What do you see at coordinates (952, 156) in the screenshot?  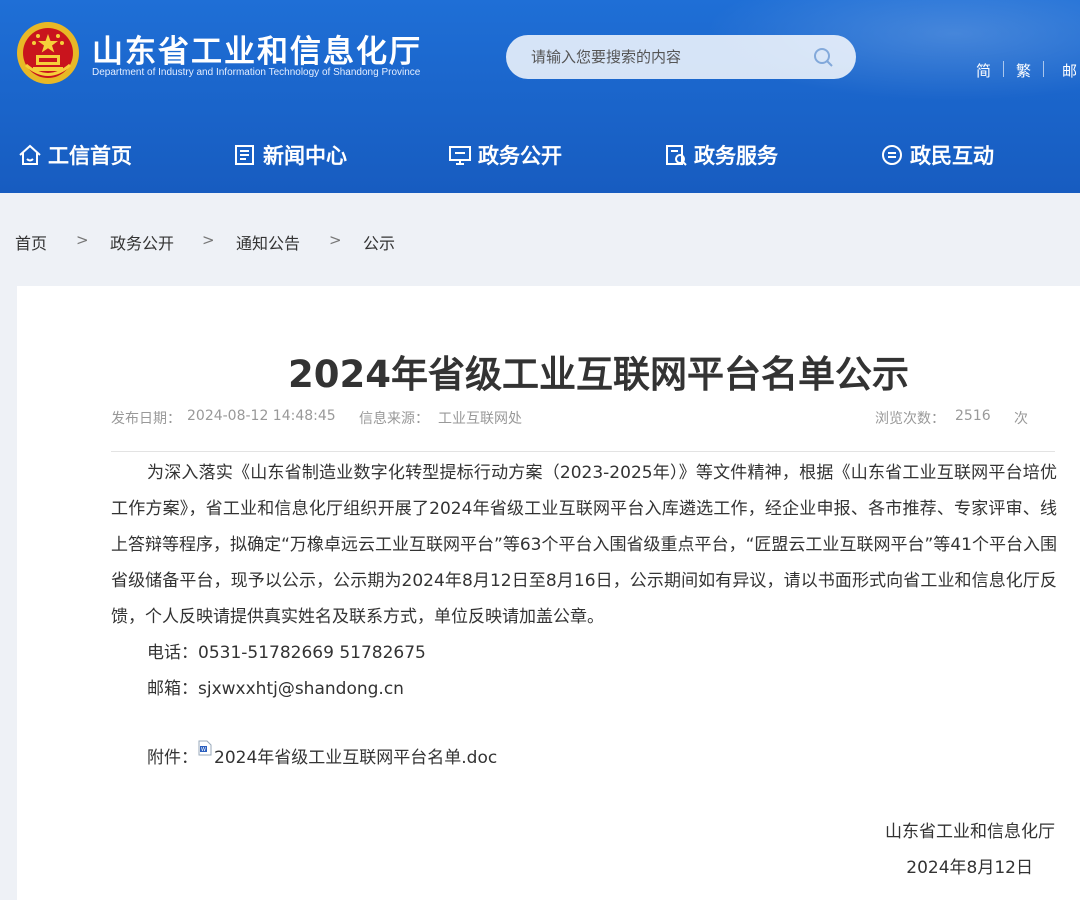 I see `nav-item-label: 政民互动` at bounding box center [952, 156].